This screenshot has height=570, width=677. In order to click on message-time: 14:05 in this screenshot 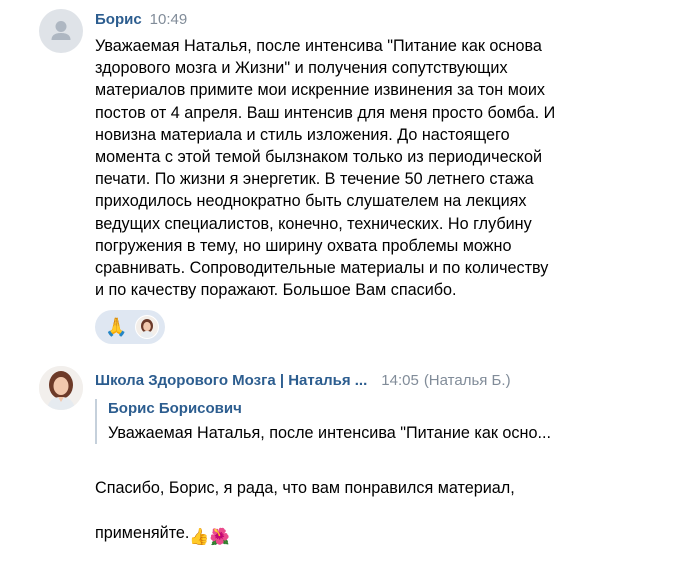, I will do `click(400, 380)`.